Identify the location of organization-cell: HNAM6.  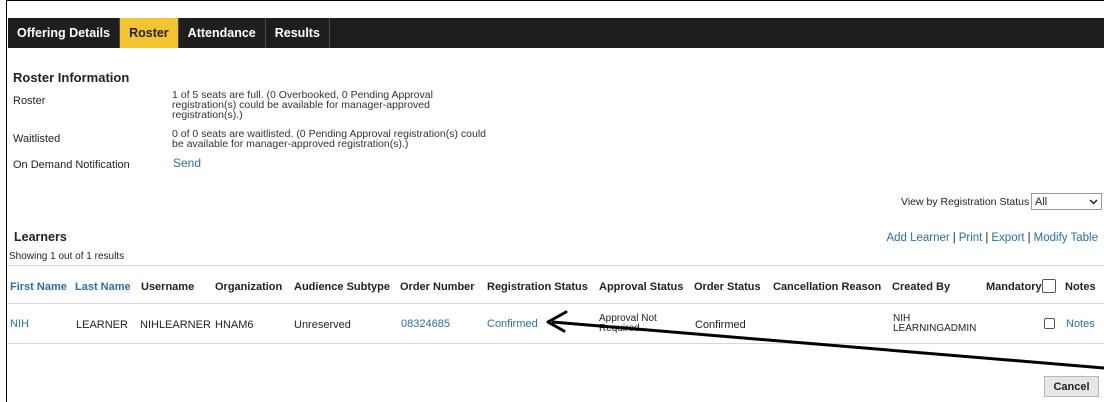
(234, 325).